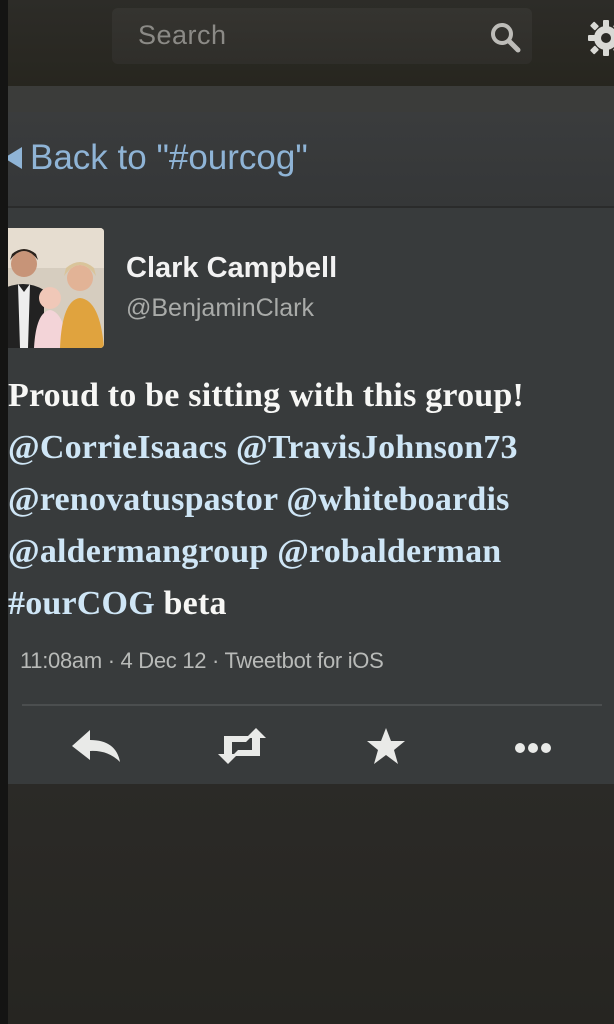 This screenshot has width=614, height=1024. I want to click on tweet-text-line: Proud to be sitting with this group!, so click(308, 396).